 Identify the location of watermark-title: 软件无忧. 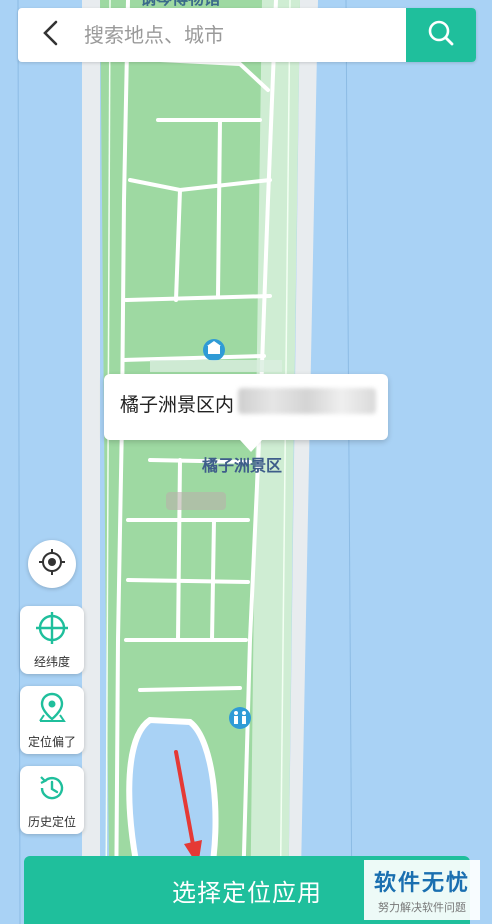
(421, 883).